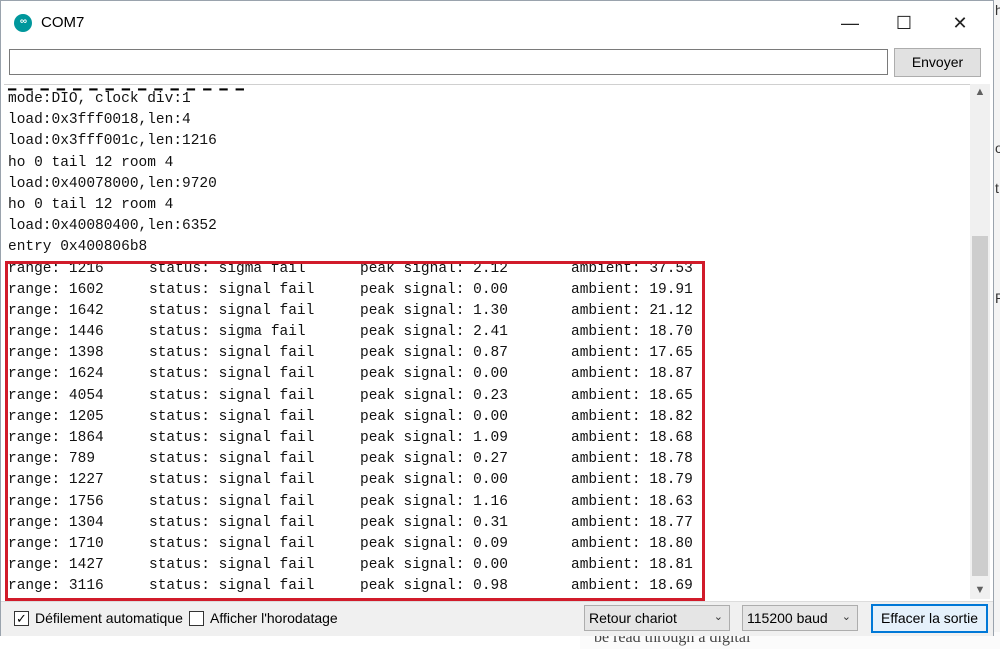  I want to click on ambient-field: ambient: 21.12, so click(632, 310).